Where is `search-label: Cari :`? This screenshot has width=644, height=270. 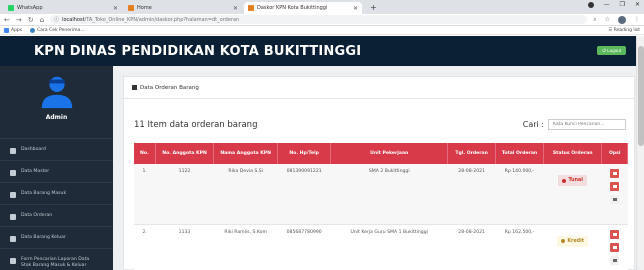 search-label: Cari : is located at coordinates (533, 124).